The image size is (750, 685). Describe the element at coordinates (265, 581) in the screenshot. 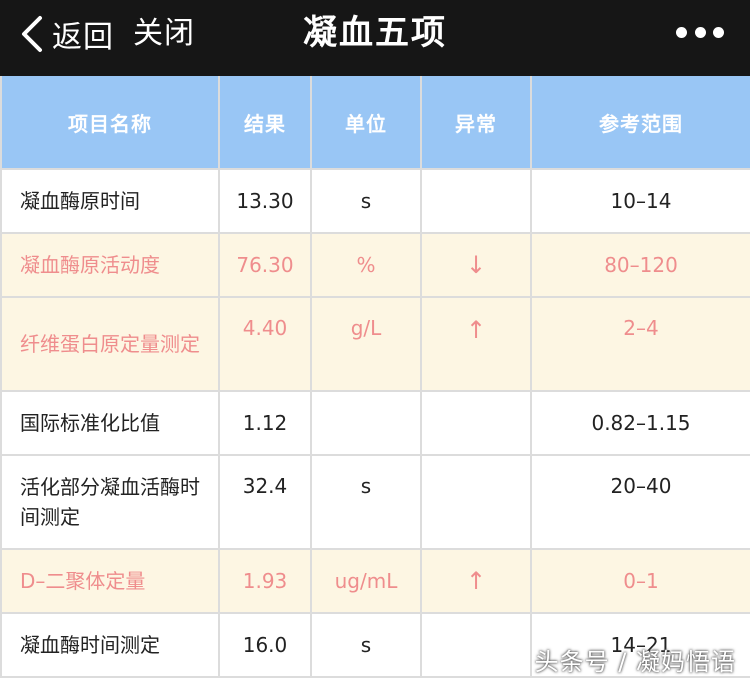

I see `result-value: 1.93` at that location.